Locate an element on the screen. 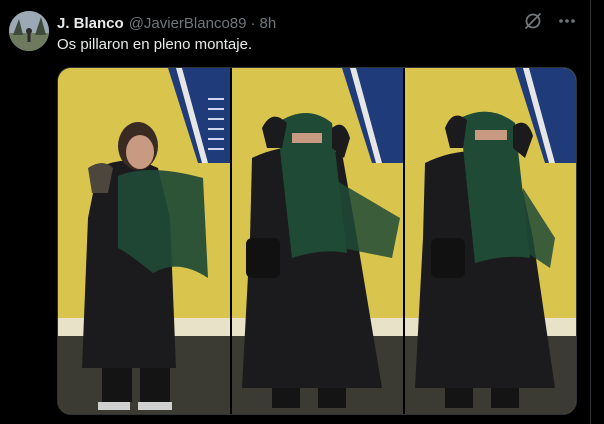 The image size is (604, 424). avatar is located at coordinates (29, 31).